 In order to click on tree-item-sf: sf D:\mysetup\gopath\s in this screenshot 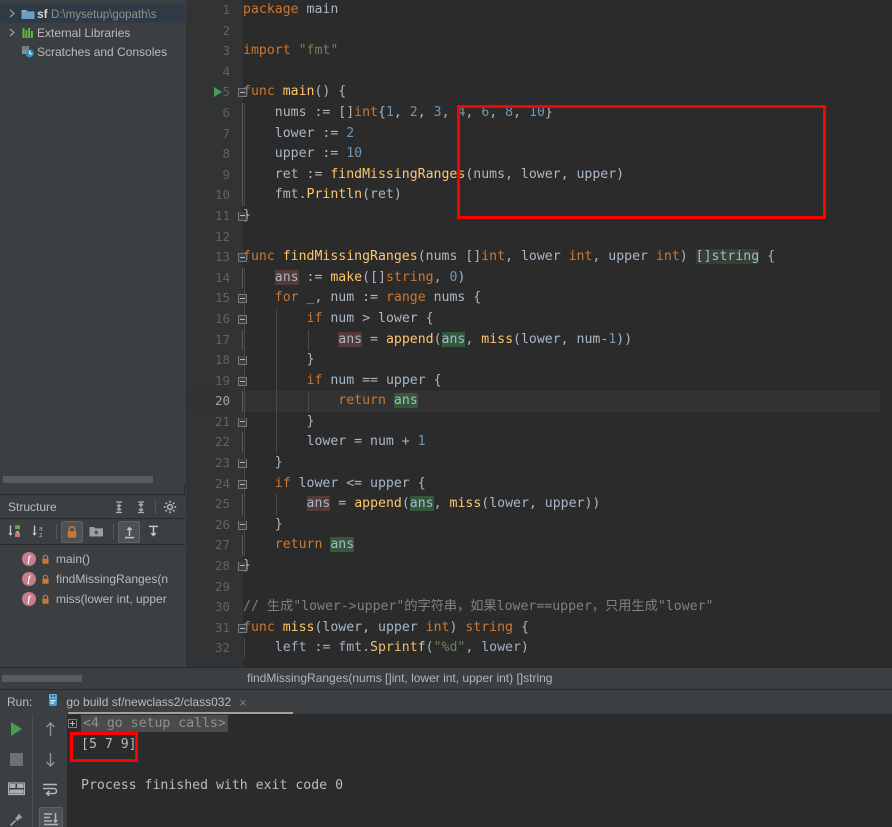, I will do `click(92, 13)`.